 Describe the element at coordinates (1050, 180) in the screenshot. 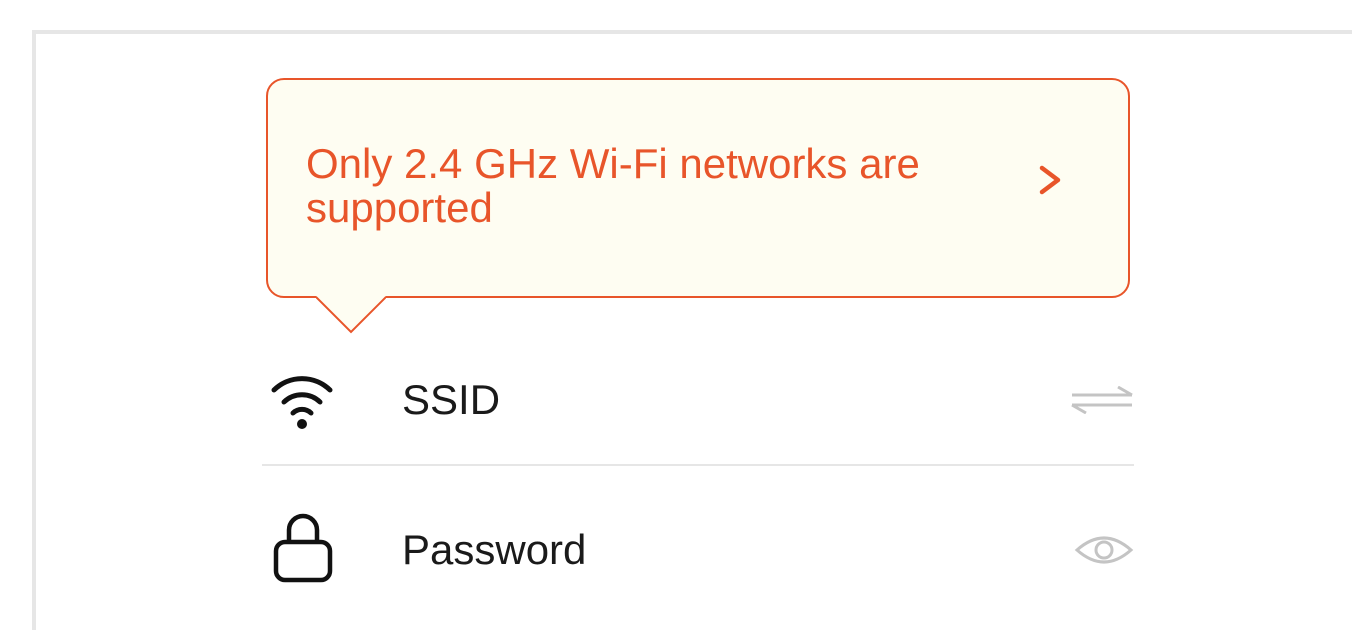

I see `chevron-right-icon` at that location.